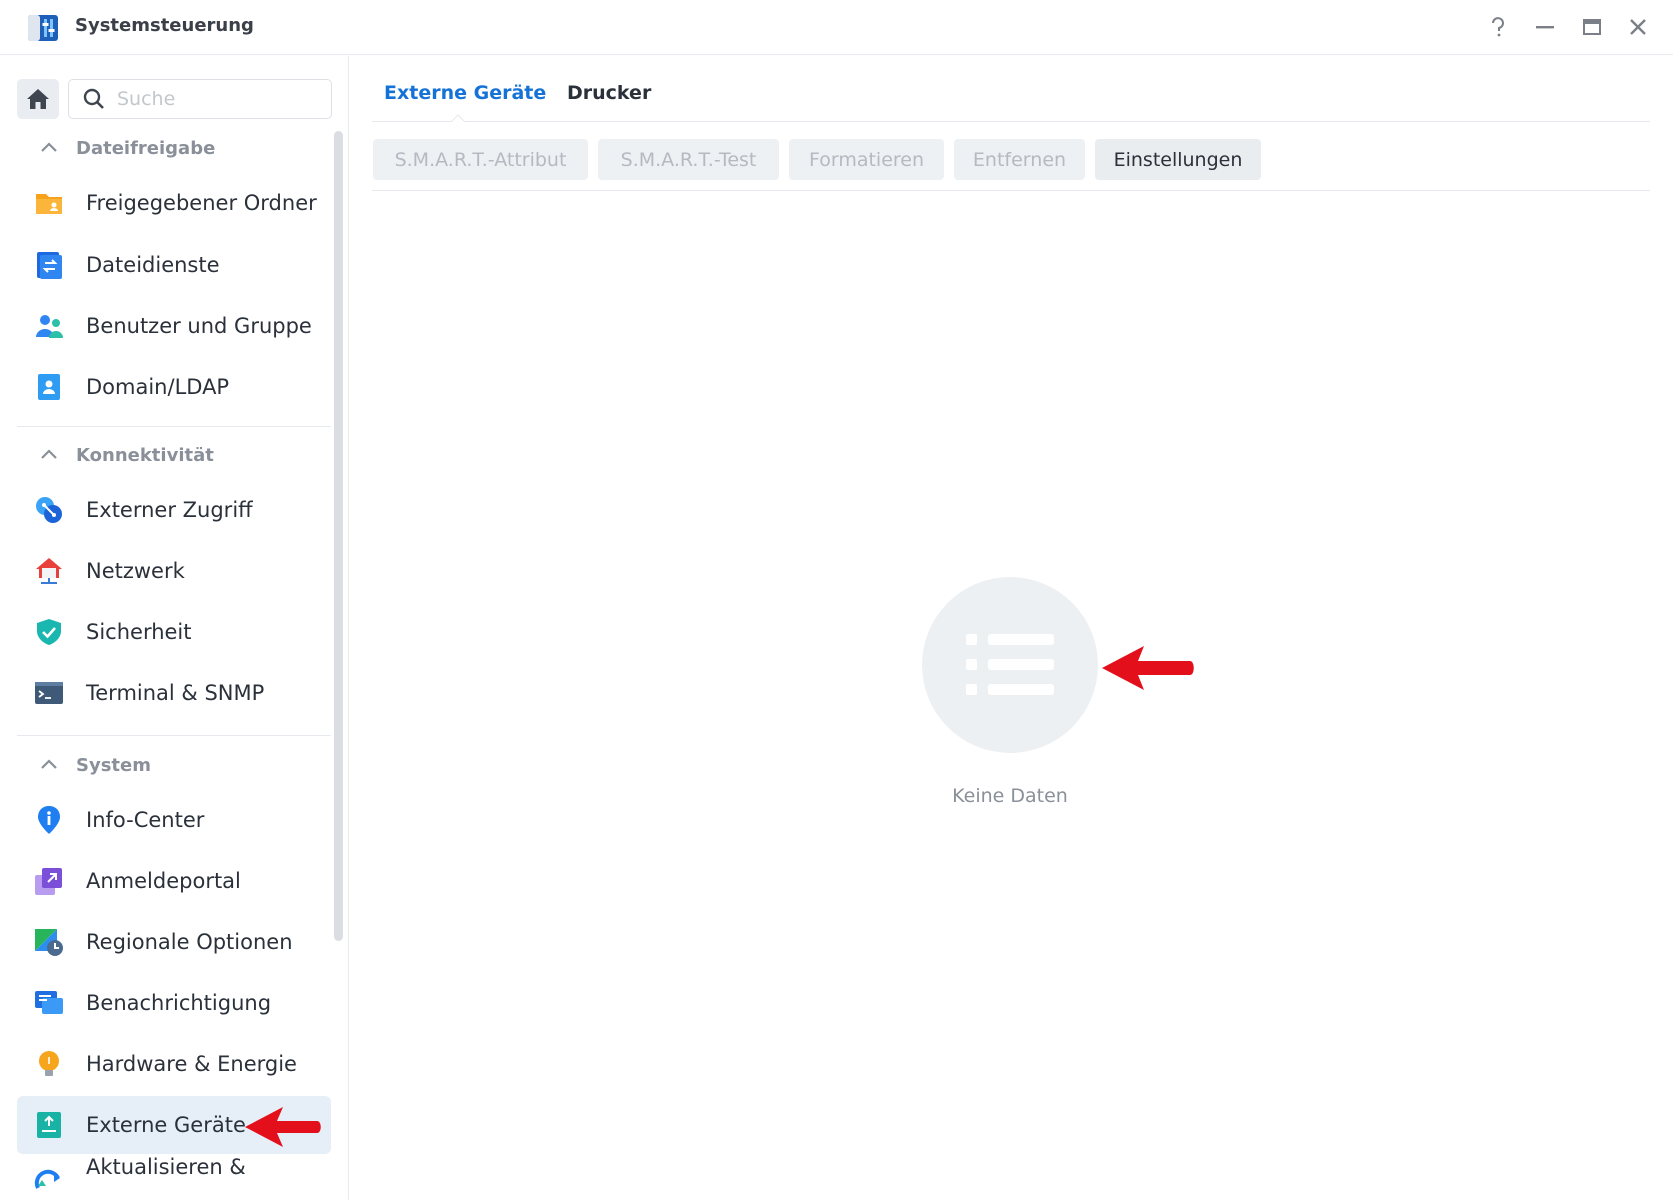  Describe the element at coordinates (49, 693) in the screenshot. I see `terminal-icon` at that location.